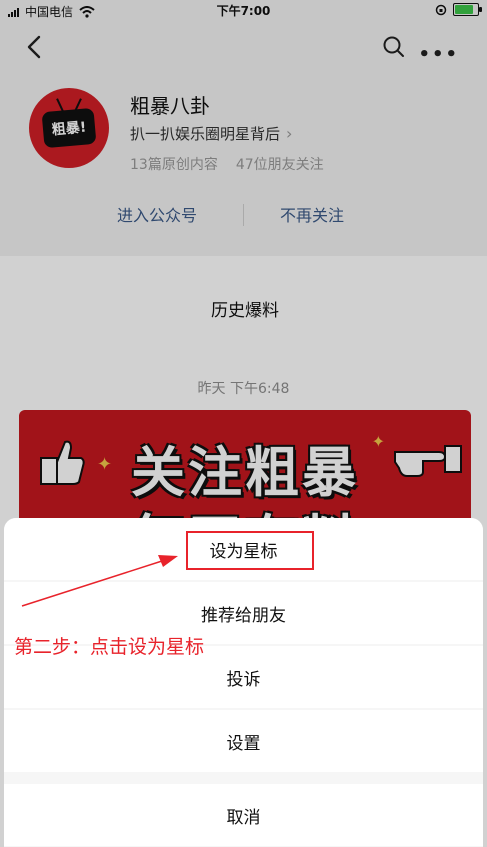  Describe the element at coordinates (109, 647) in the screenshot. I see `annotation-text: 第二步：点击设为星标` at that location.